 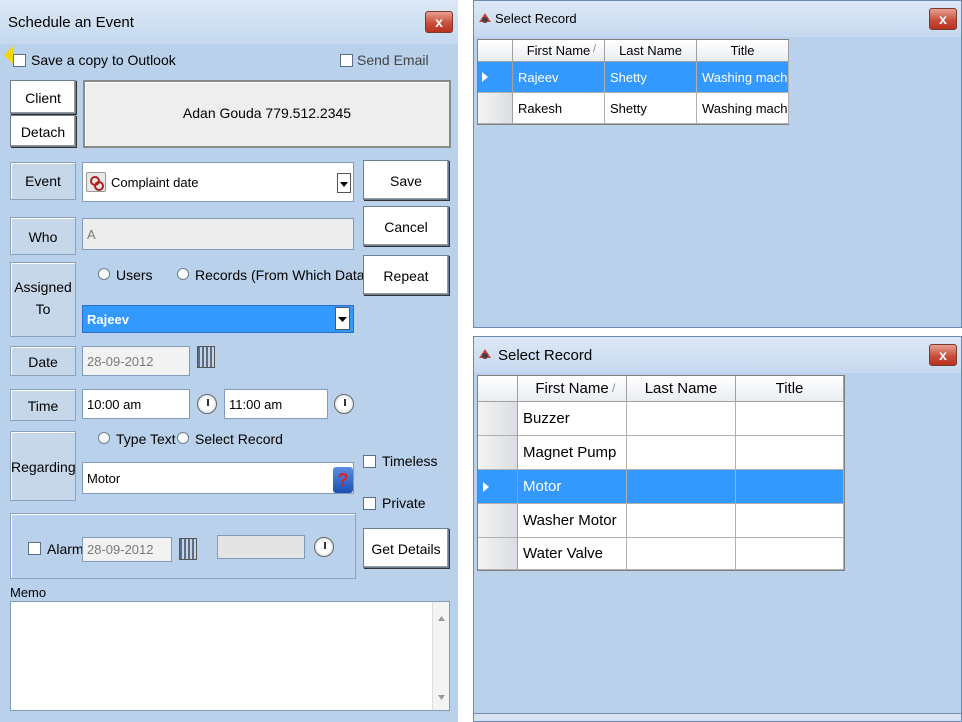 I want to click on end-time-field: 11:00 am, so click(x=276, y=404).